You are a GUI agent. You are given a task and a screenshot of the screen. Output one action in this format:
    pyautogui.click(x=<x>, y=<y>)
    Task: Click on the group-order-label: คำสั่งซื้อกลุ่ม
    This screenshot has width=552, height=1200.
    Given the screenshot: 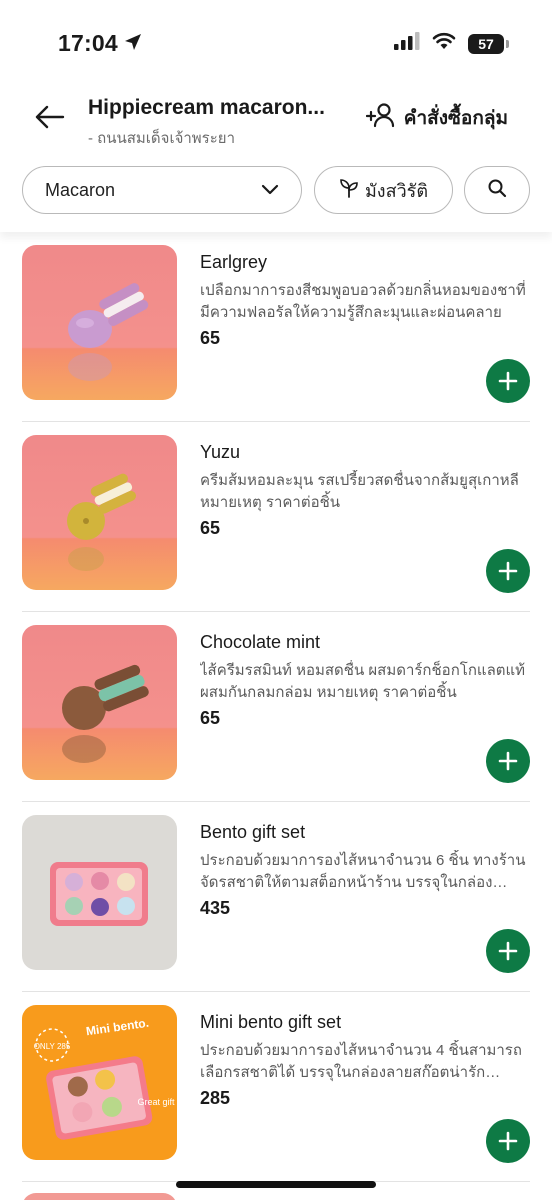 What is the action you would take?
    pyautogui.click(x=455, y=118)
    